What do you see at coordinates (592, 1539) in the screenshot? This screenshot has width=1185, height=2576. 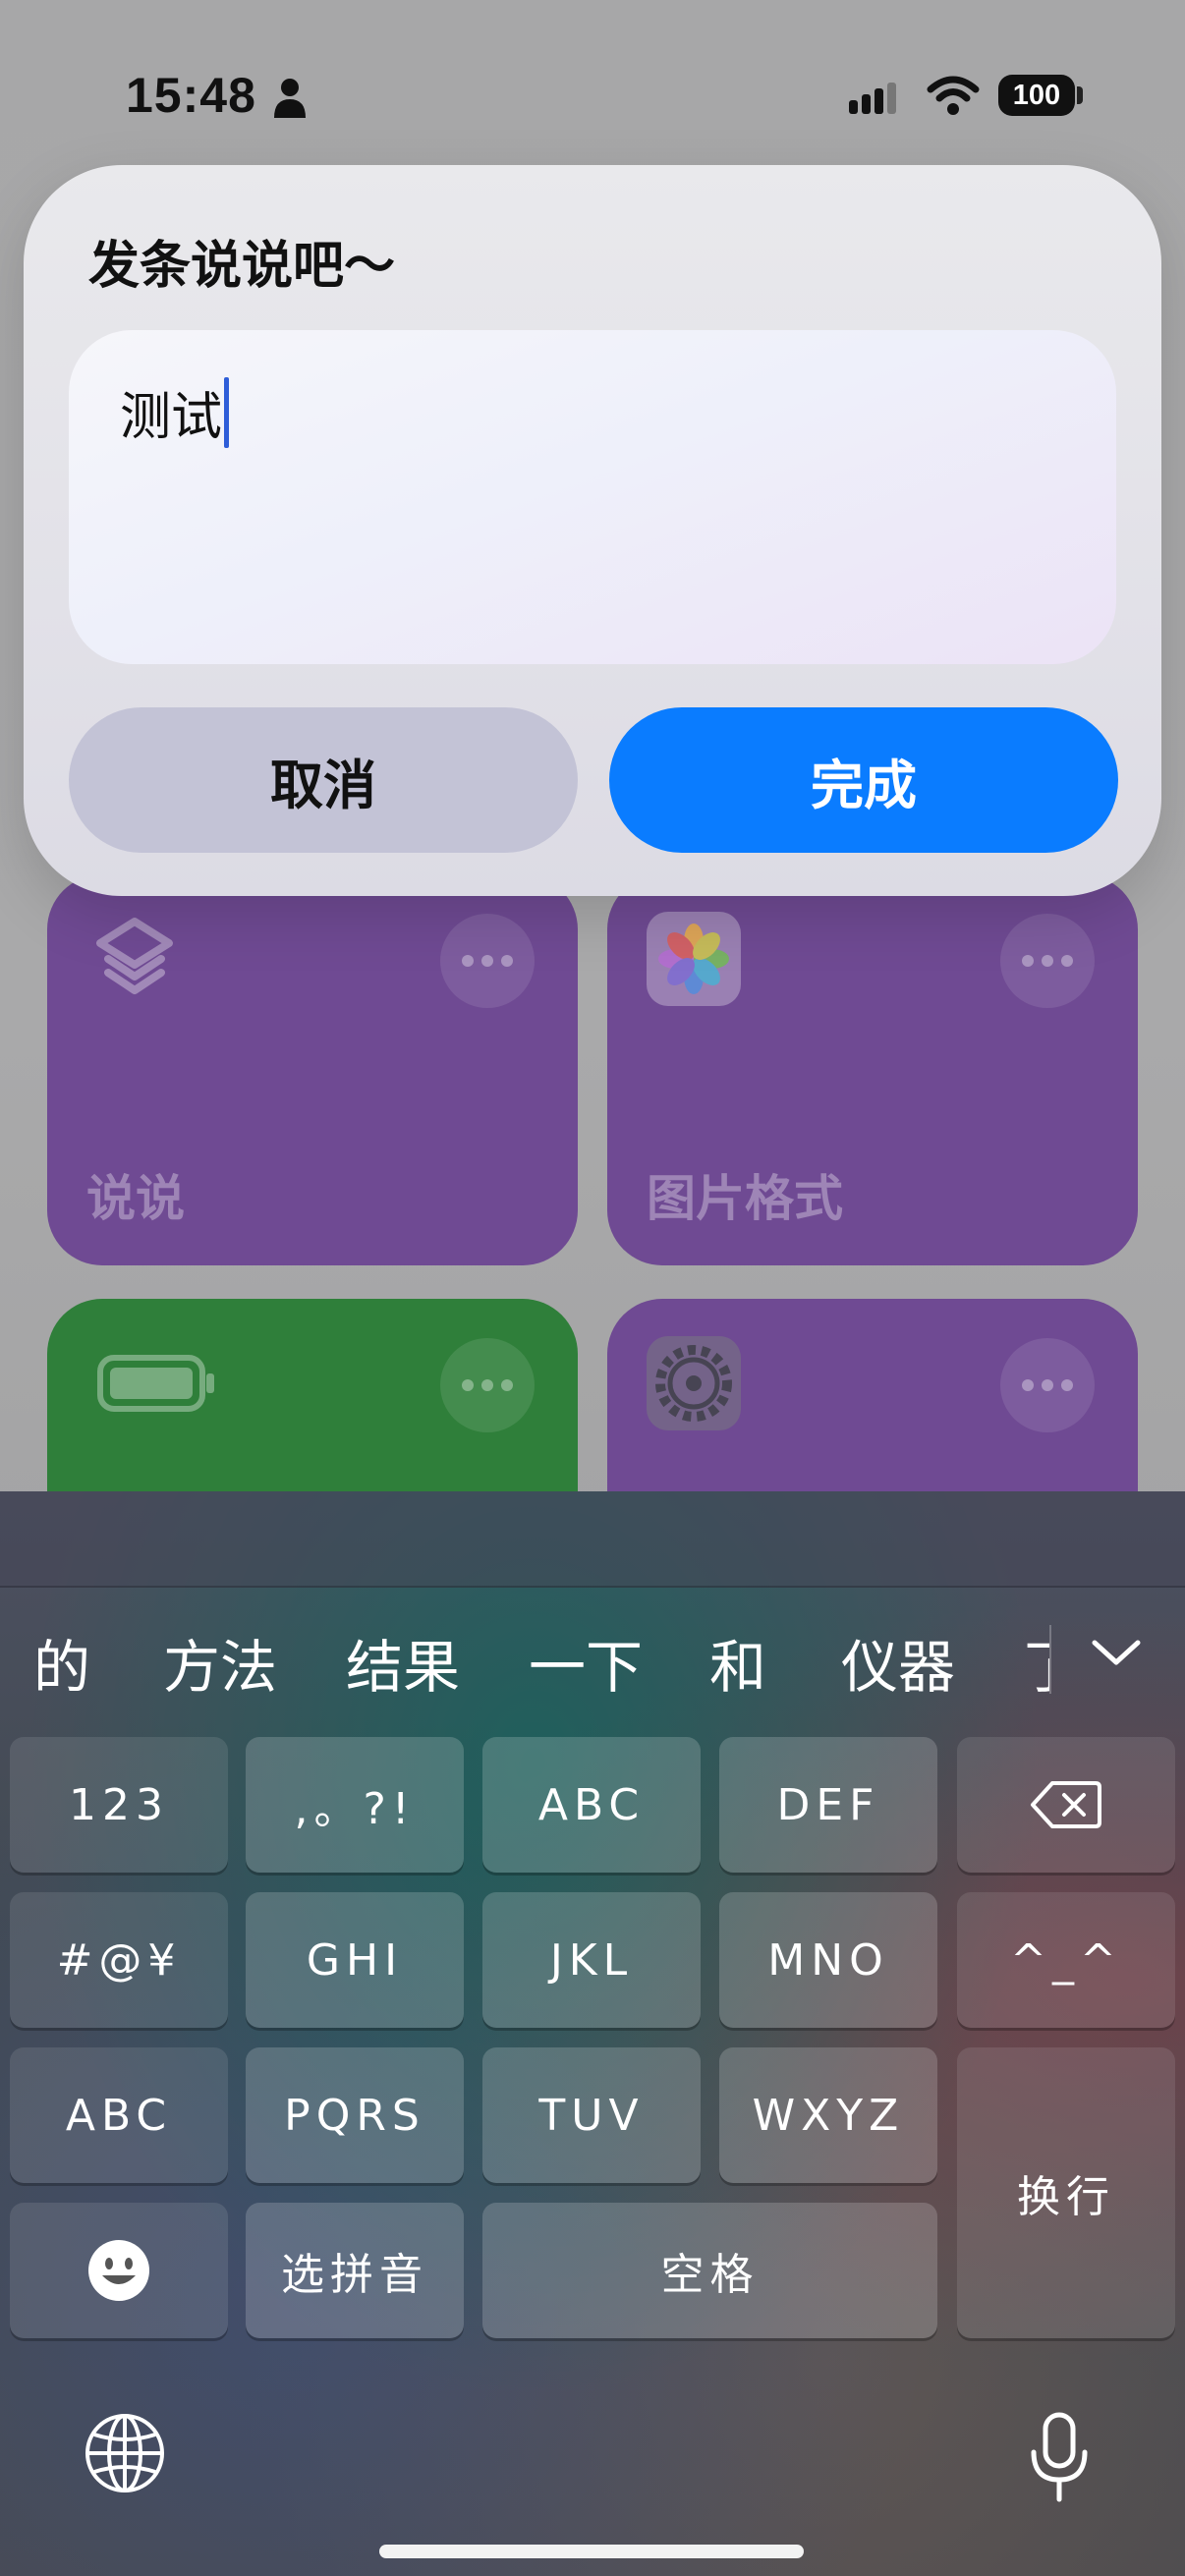 I see `keyboard-top-bar` at bounding box center [592, 1539].